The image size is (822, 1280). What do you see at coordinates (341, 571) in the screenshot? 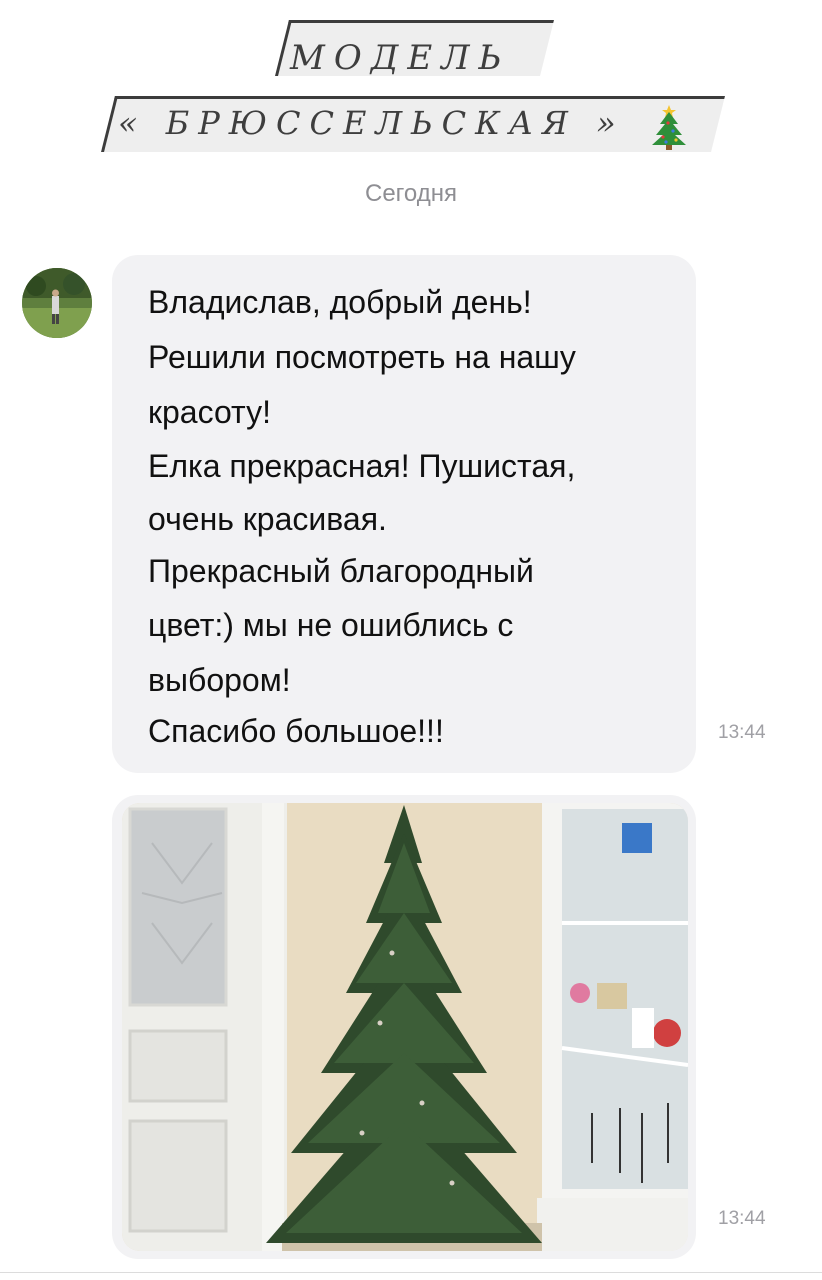
I see `message-line: Прекрасный благородный` at bounding box center [341, 571].